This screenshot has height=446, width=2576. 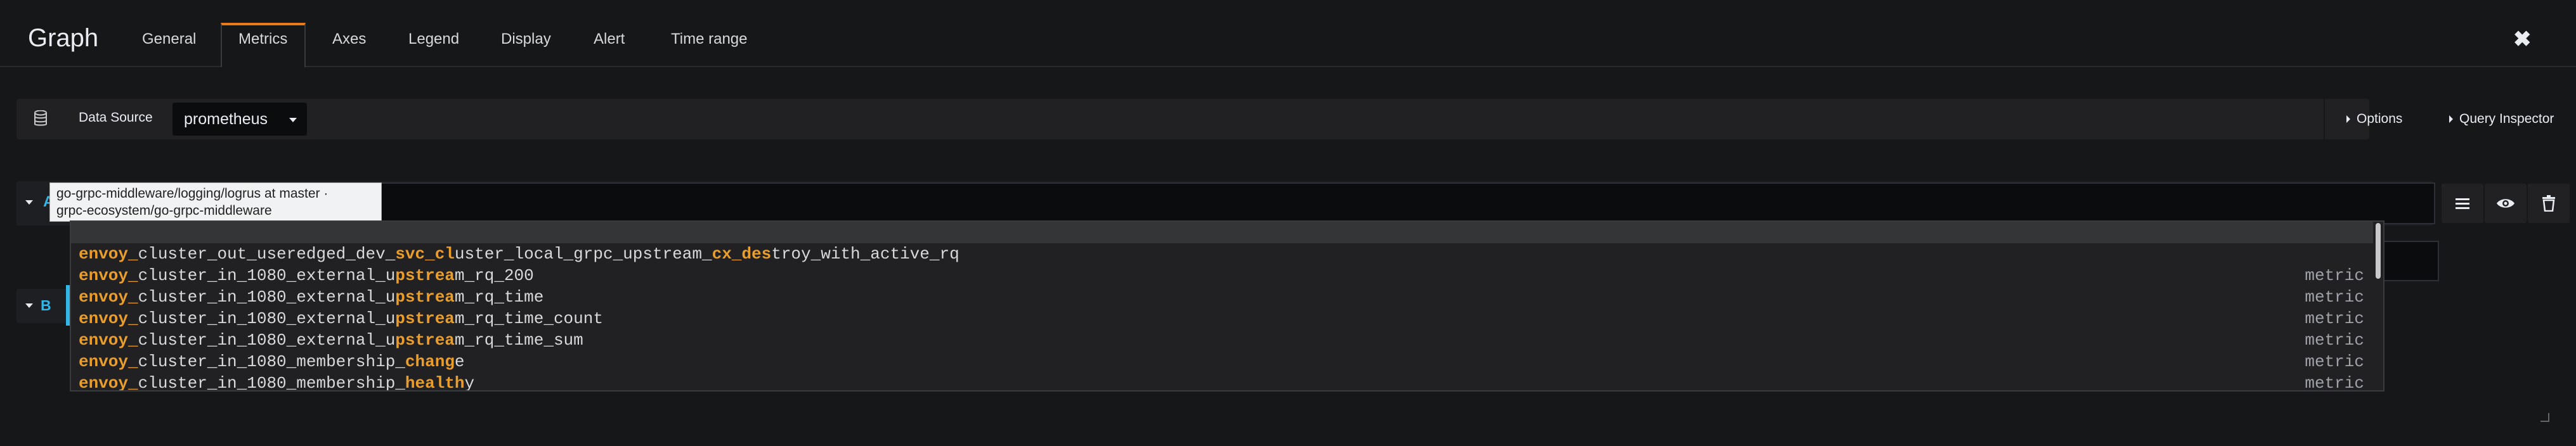 I want to click on query-options-field, so click(x=2411, y=261).